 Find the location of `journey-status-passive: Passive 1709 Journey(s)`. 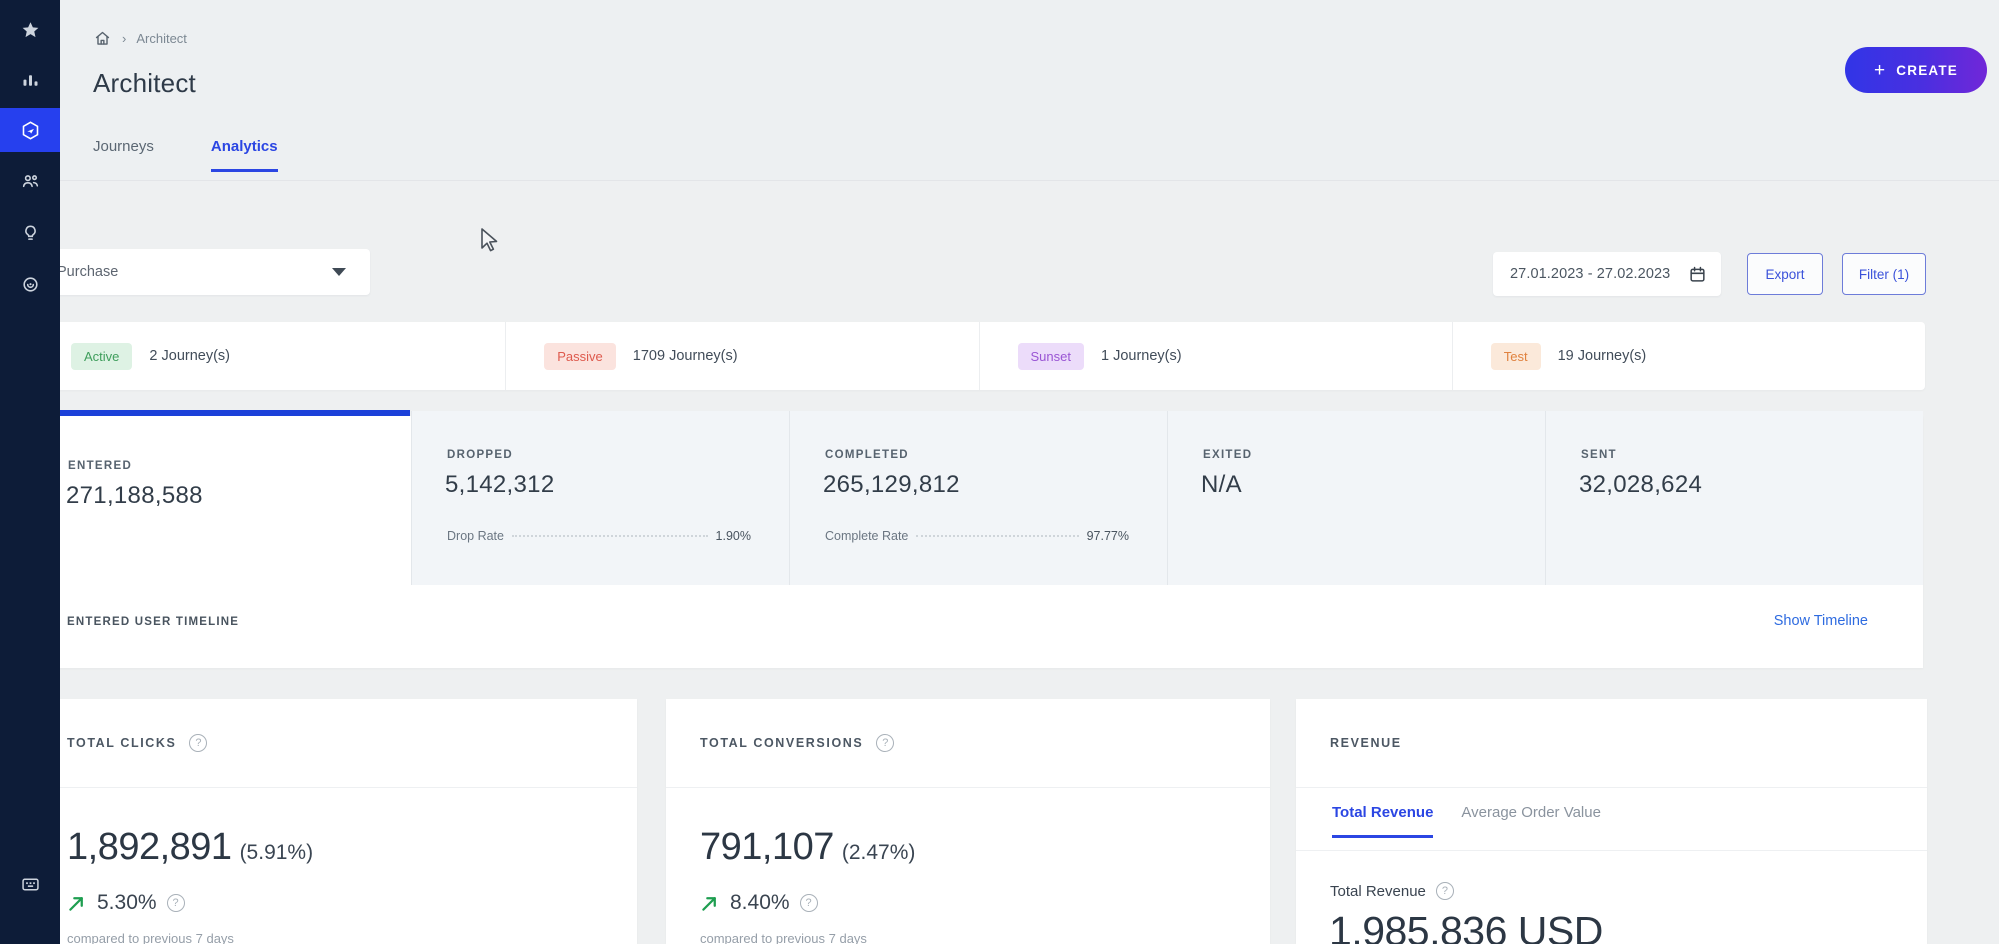

journey-status-passive: Passive 1709 Journey(s) is located at coordinates (743, 356).